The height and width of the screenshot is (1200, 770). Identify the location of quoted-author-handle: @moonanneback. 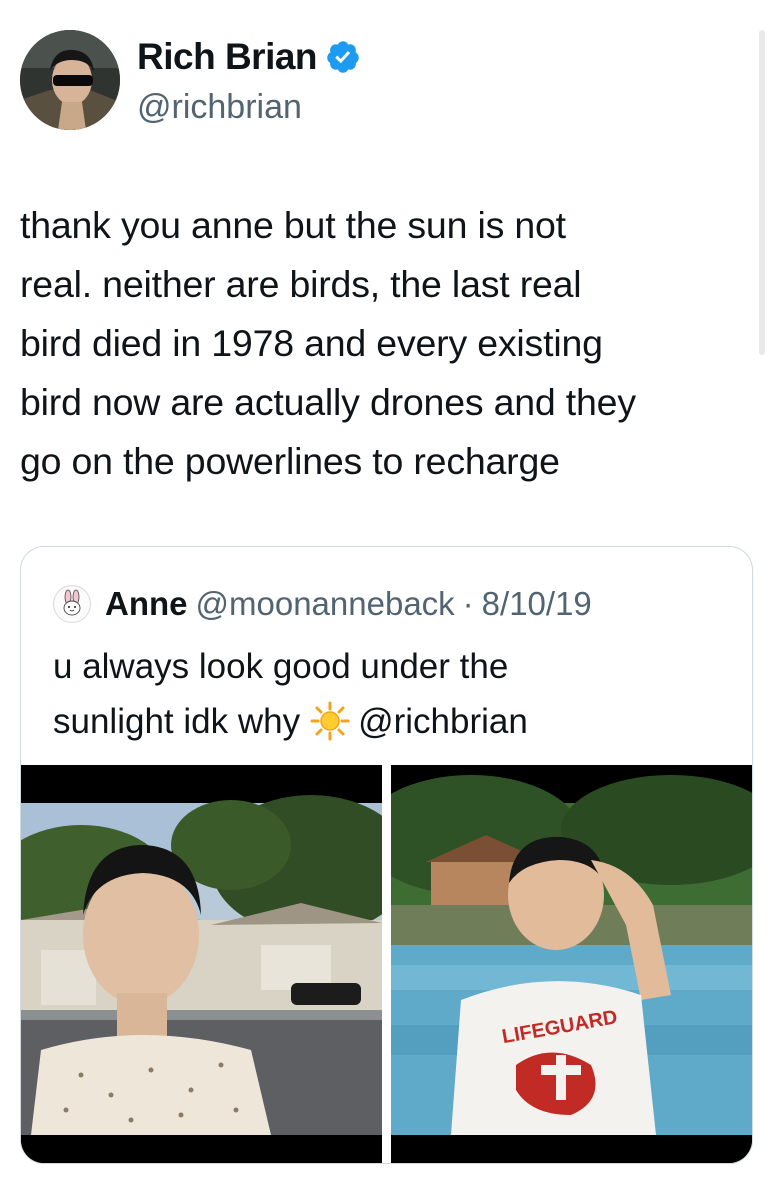
(325, 604).